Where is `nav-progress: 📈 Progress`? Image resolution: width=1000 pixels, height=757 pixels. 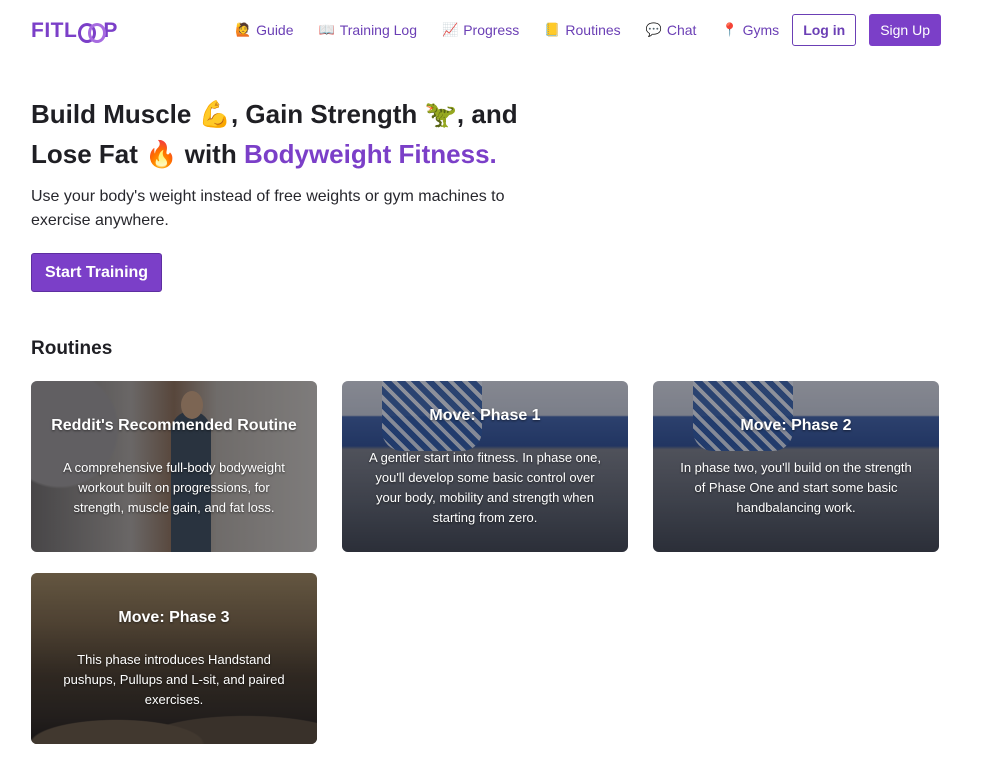 nav-progress: 📈 Progress is located at coordinates (480, 30).